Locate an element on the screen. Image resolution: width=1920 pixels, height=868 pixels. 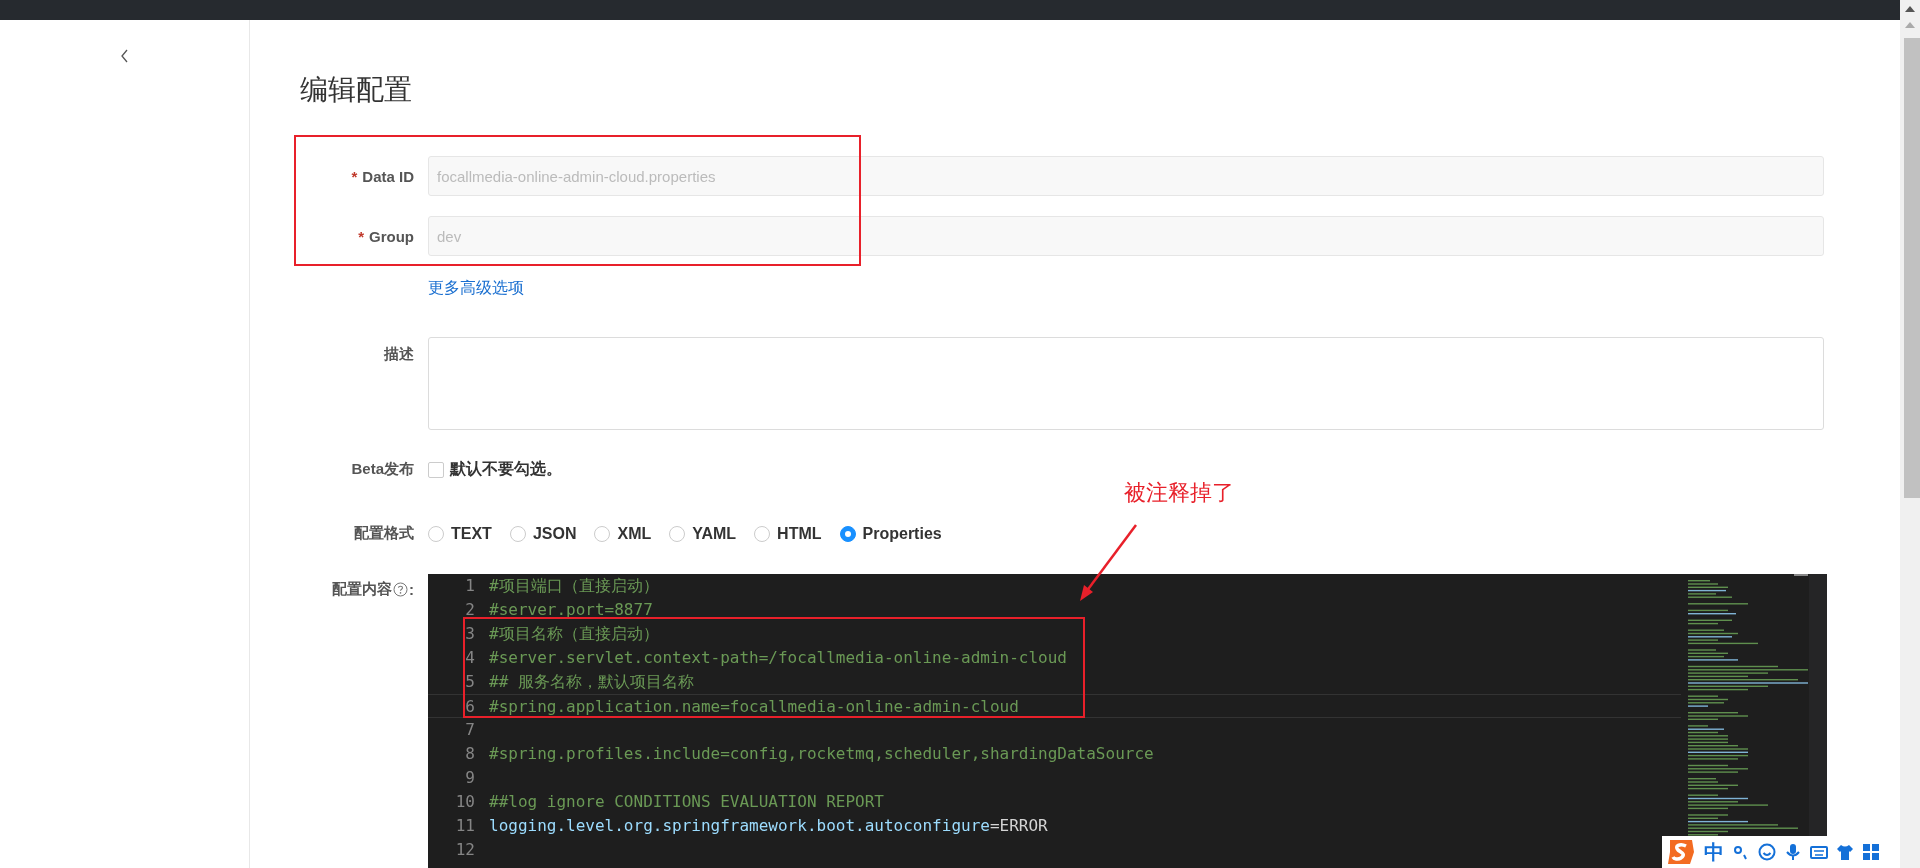
radio-label: TEXT is located at coordinates (471, 533).